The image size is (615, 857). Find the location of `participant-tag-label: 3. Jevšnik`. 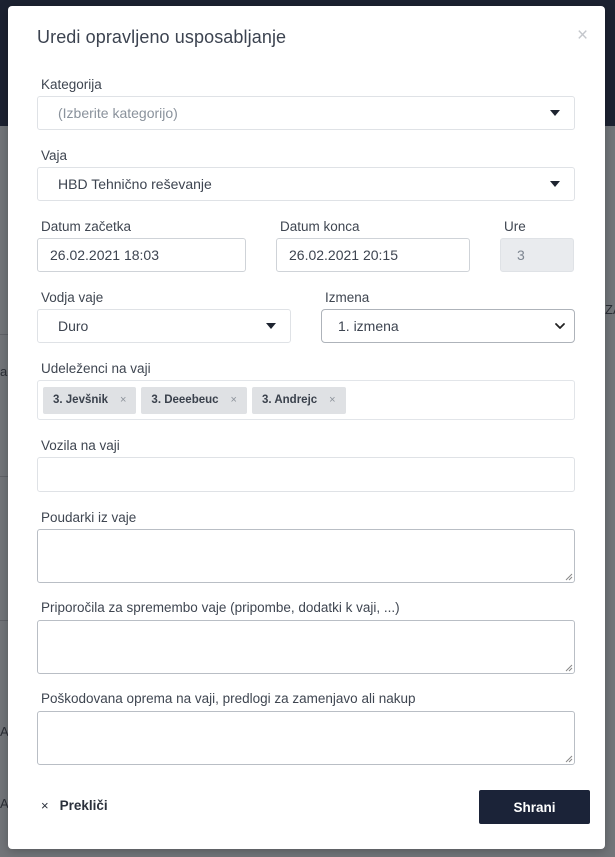

participant-tag-label: 3. Jevšnik is located at coordinates (80, 400).